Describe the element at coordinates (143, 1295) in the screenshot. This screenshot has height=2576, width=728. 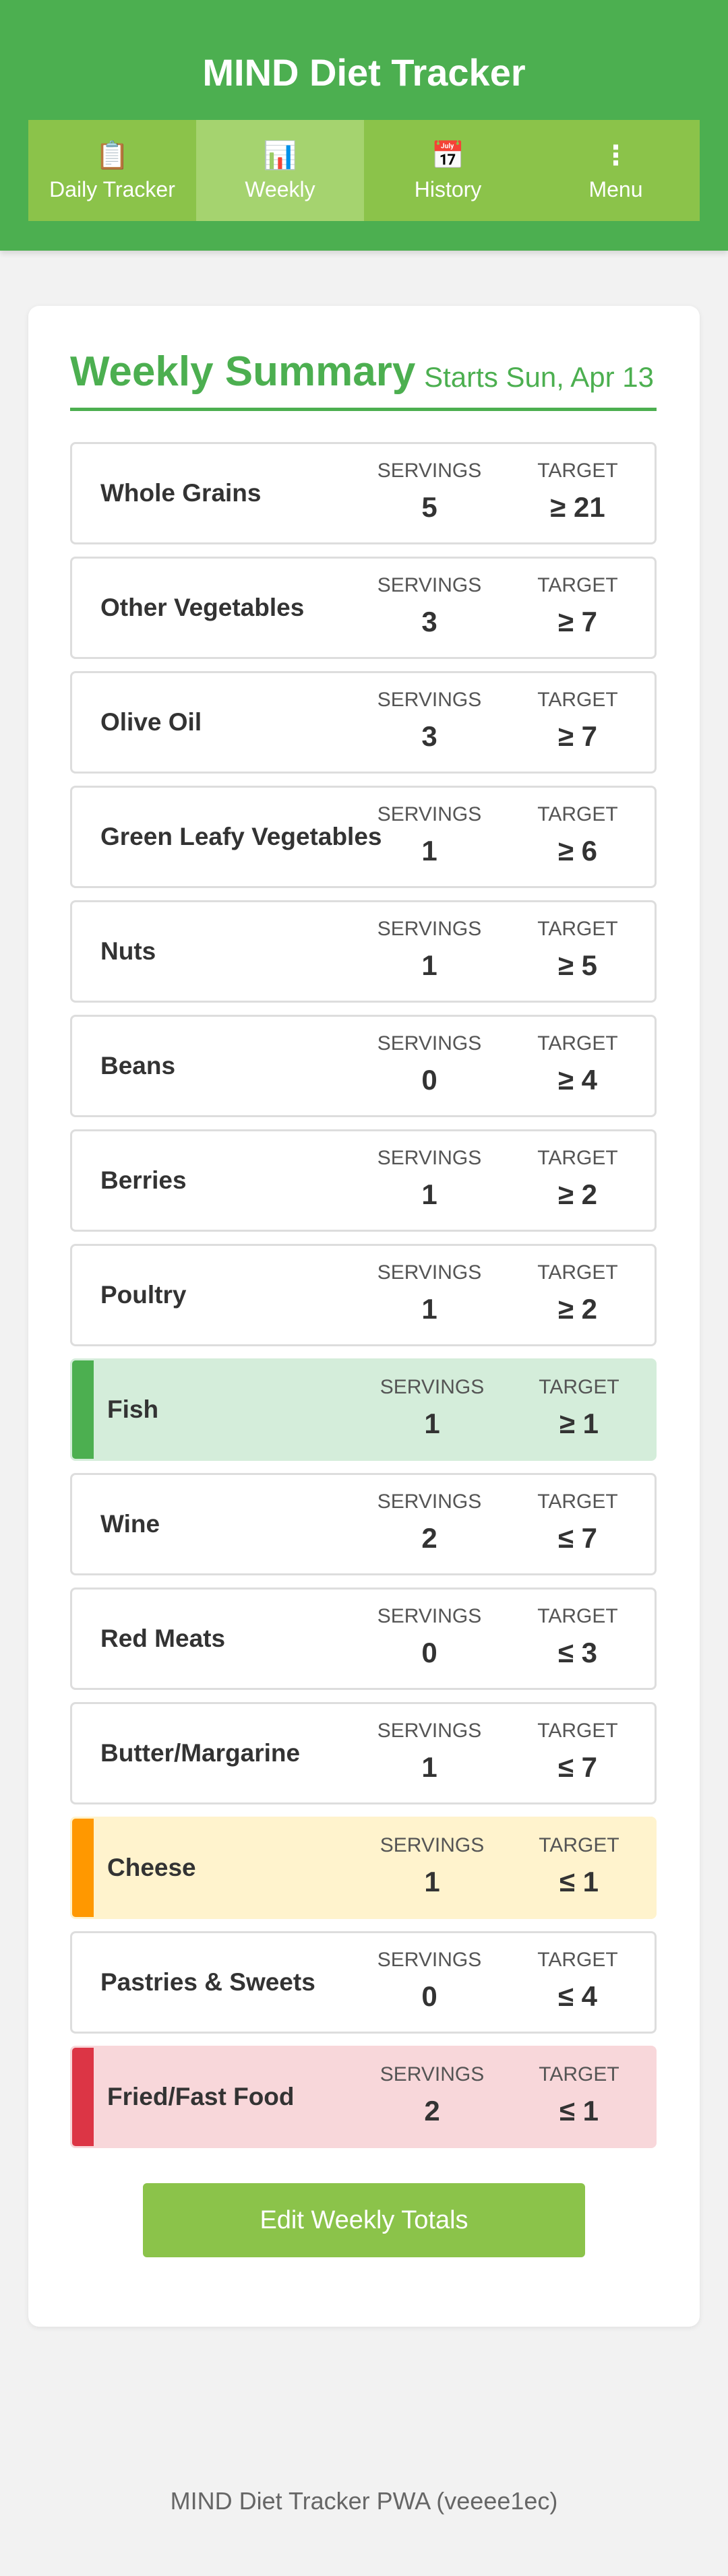
I see `food-group-name: Poultry` at that location.